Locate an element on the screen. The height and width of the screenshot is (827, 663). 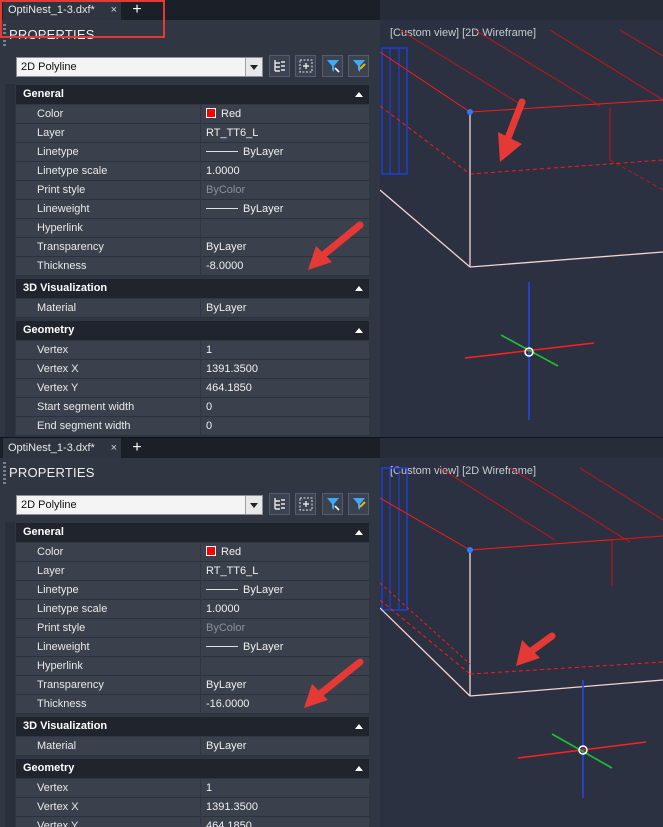
property-row-start-width: Start segment width 0 is located at coordinates (192, 407).